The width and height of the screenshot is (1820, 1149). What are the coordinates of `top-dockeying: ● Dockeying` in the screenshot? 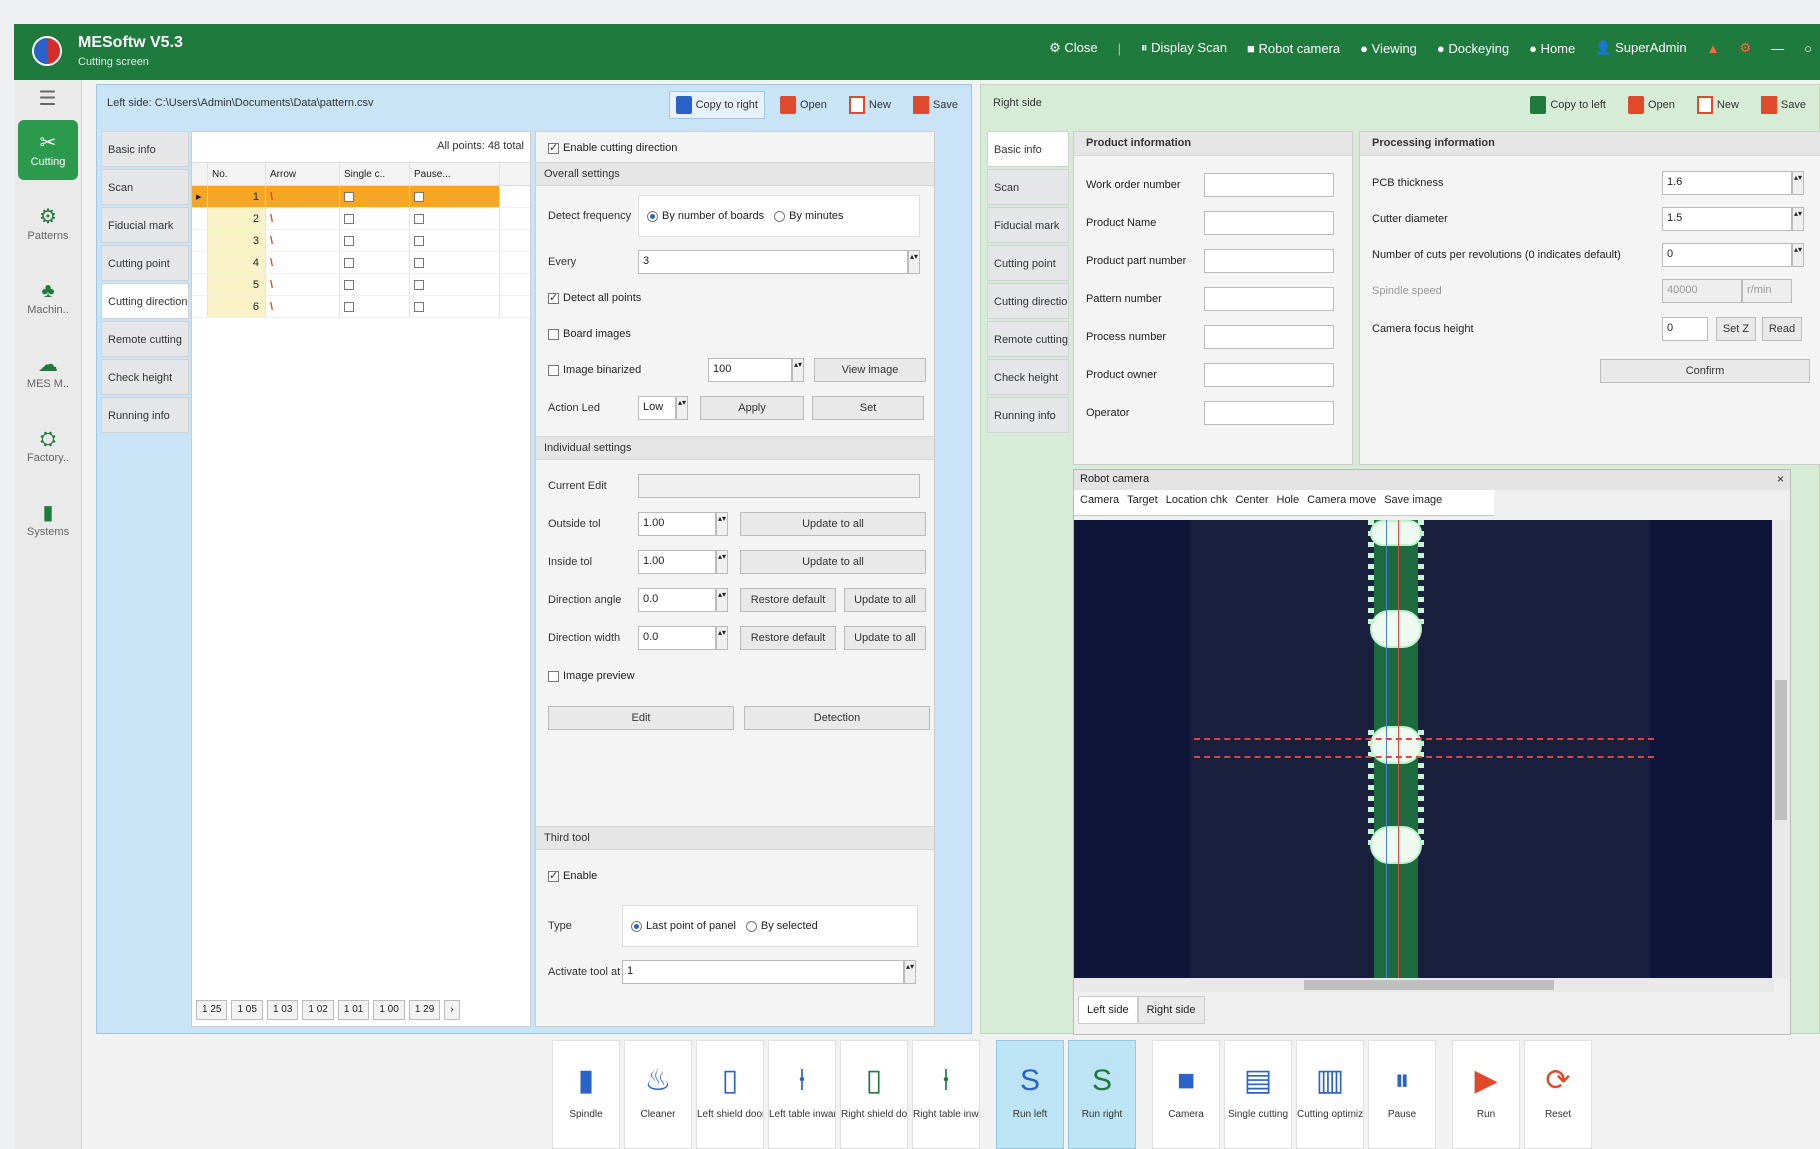 It's located at (1473, 48).